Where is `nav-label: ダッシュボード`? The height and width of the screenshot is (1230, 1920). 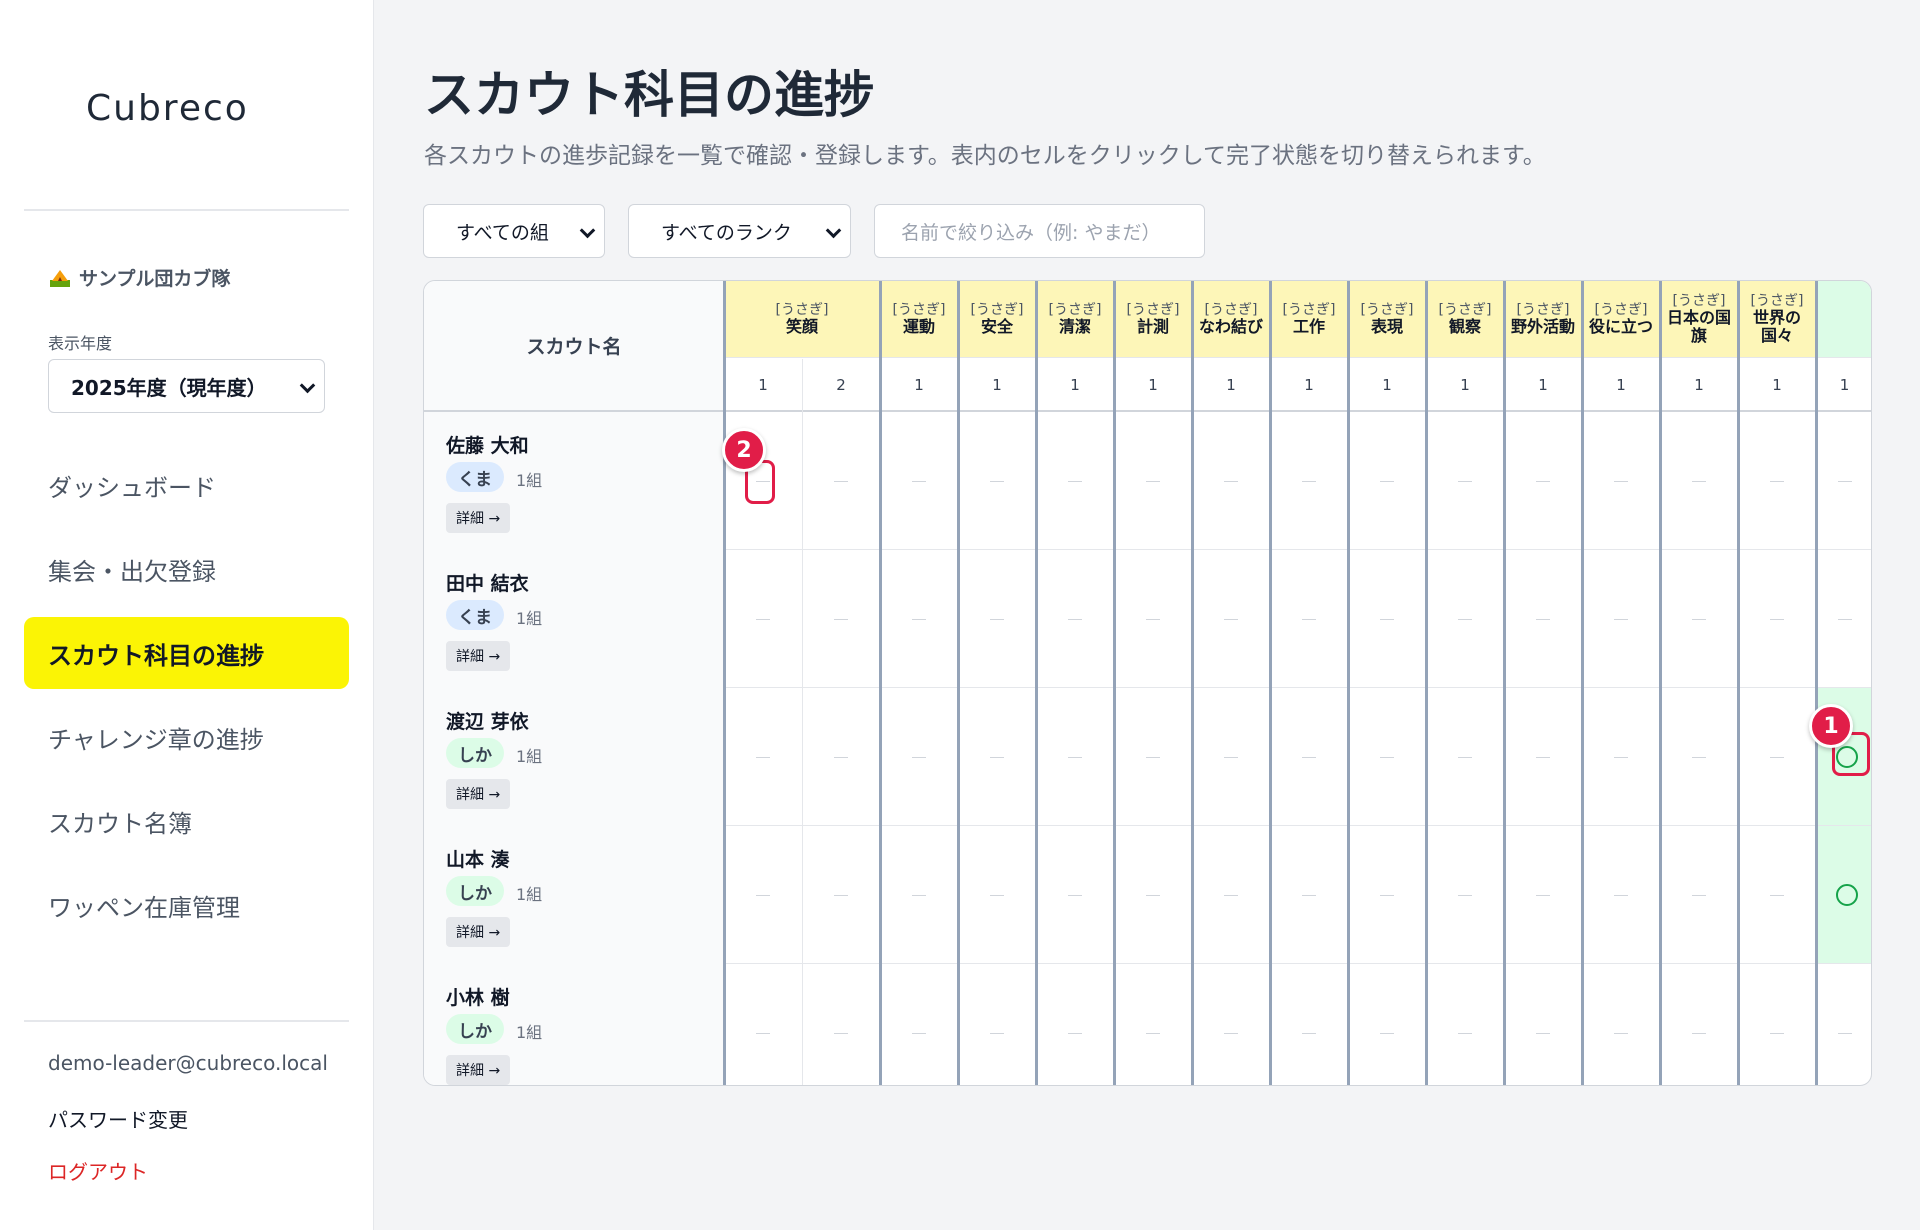 nav-label: ダッシュボード is located at coordinates (132, 487).